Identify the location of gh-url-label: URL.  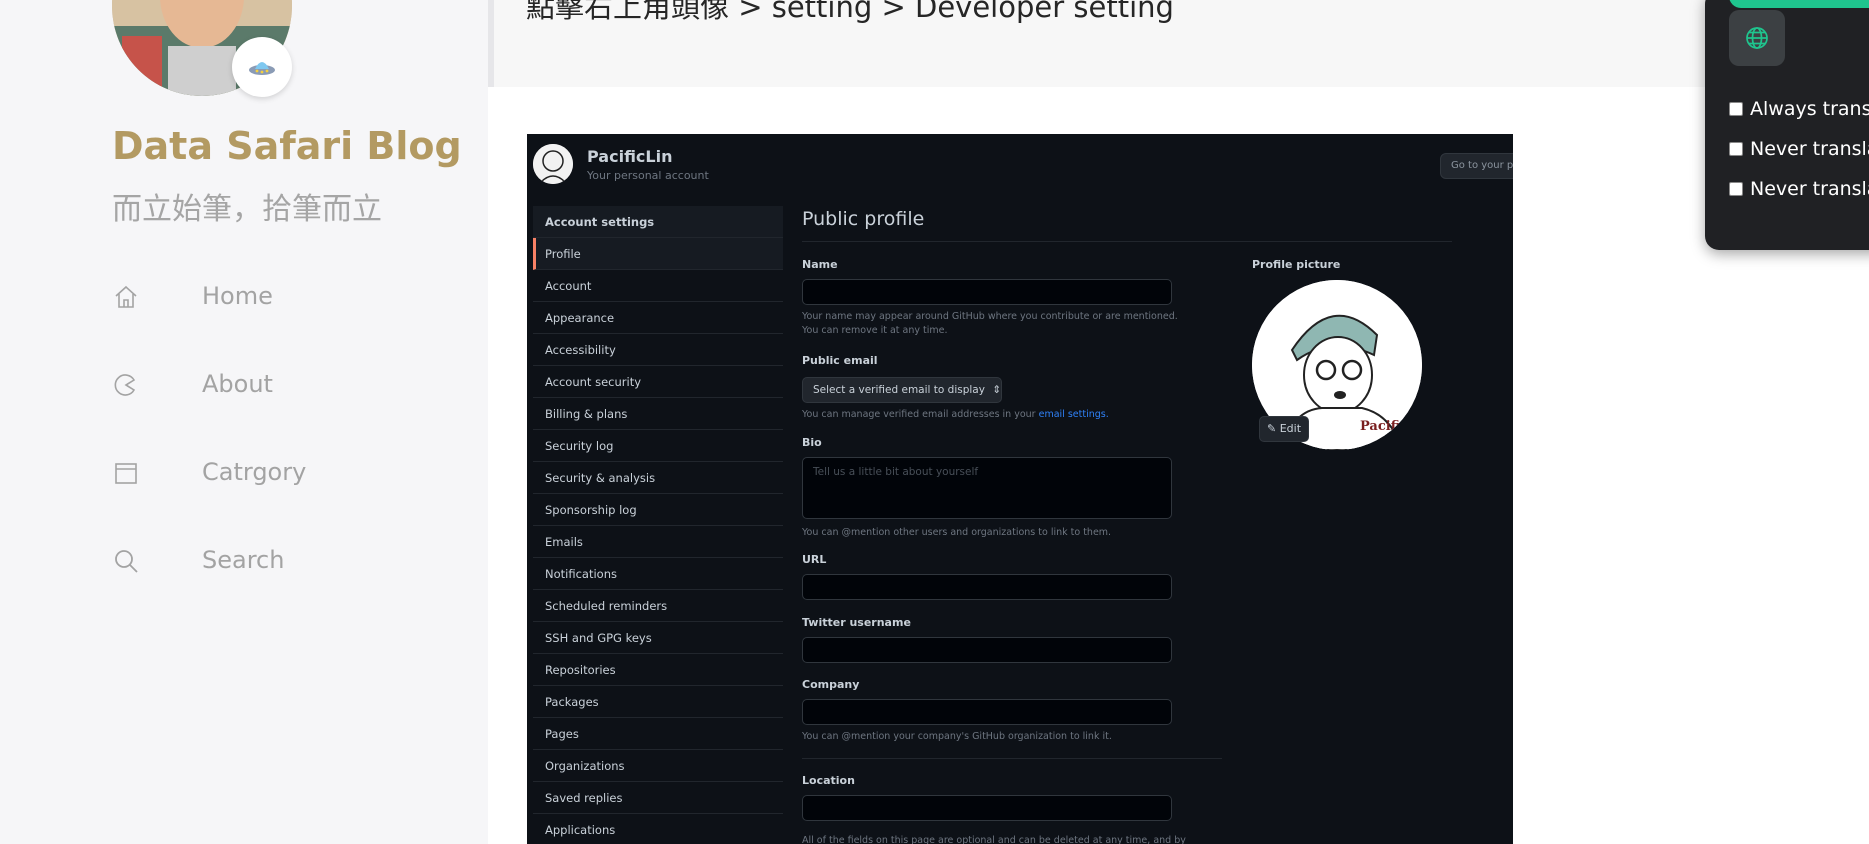
(814, 559).